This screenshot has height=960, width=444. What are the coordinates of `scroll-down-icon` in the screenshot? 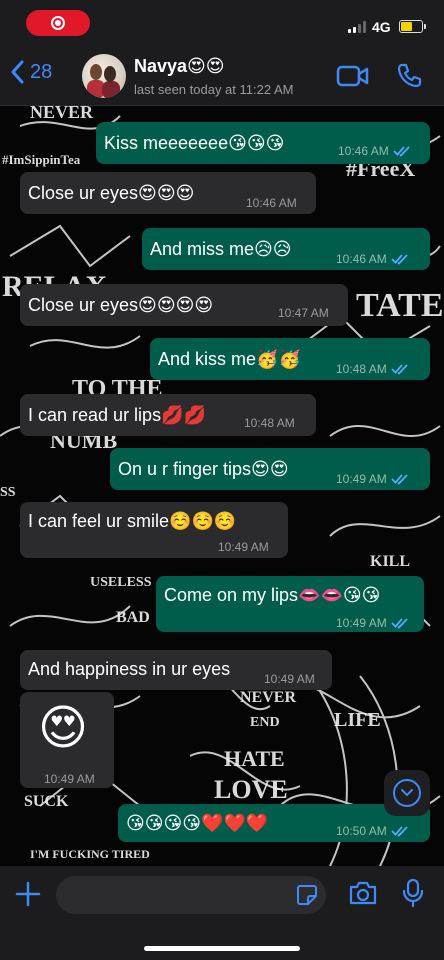 It's located at (407, 793).